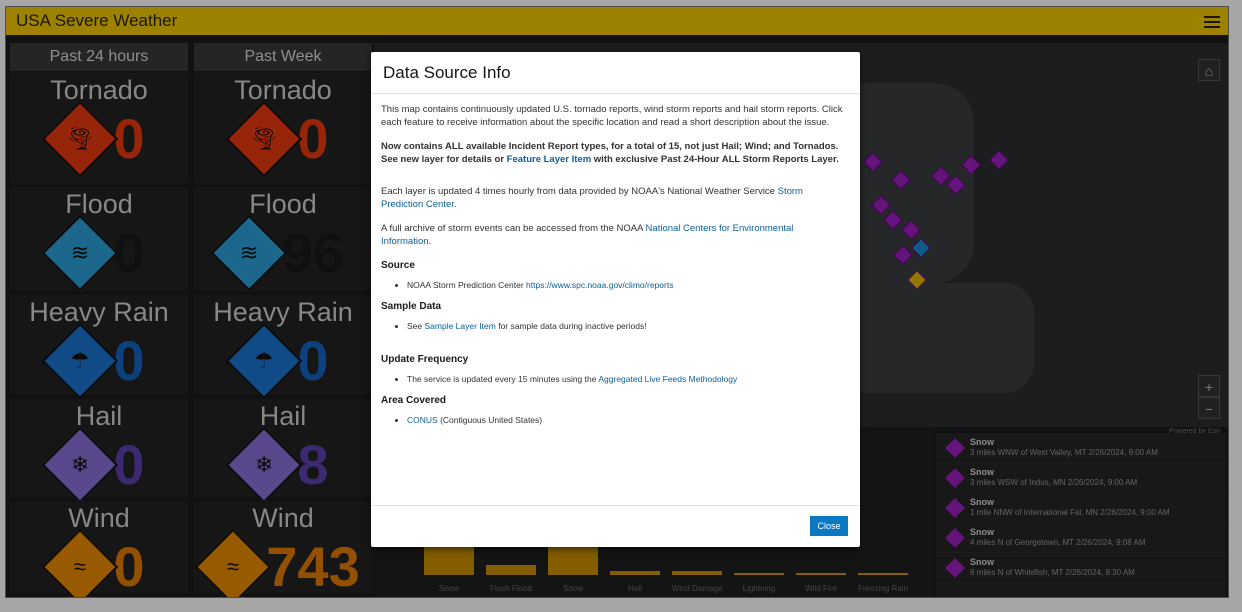  Describe the element at coordinates (414, 400) in the screenshot. I see `area-heading: Area Covered` at that location.